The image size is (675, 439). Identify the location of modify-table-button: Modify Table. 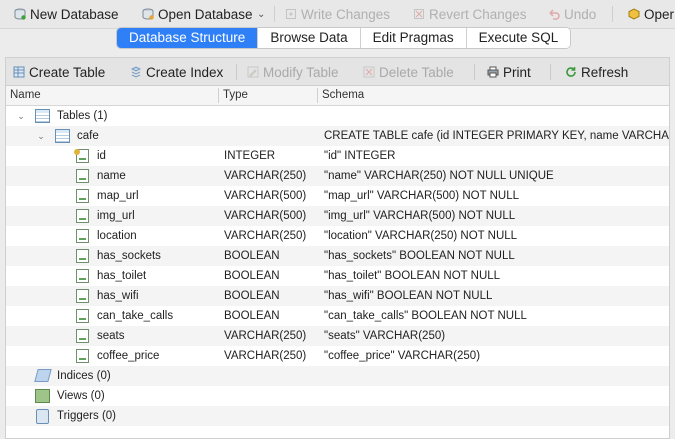
(293, 72).